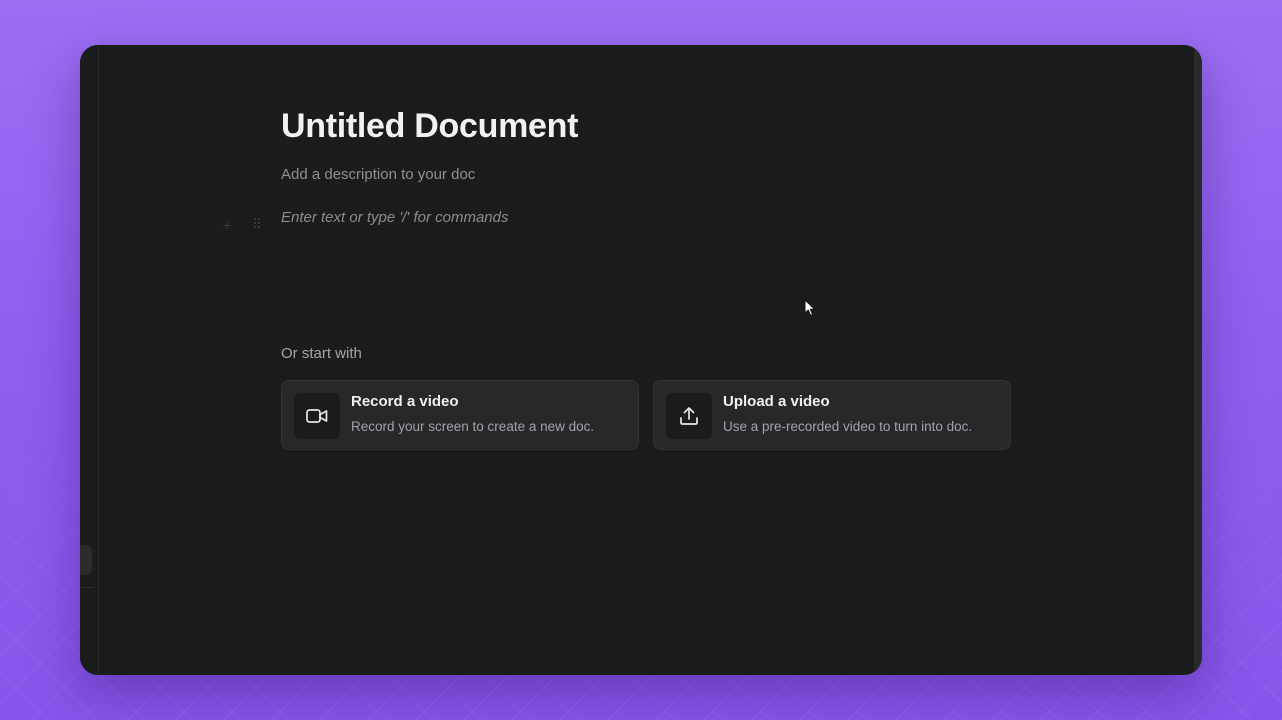 This screenshot has height=720, width=1282. What do you see at coordinates (776, 401) in the screenshot?
I see `upload-video-title: Upload a video` at bounding box center [776, 401].